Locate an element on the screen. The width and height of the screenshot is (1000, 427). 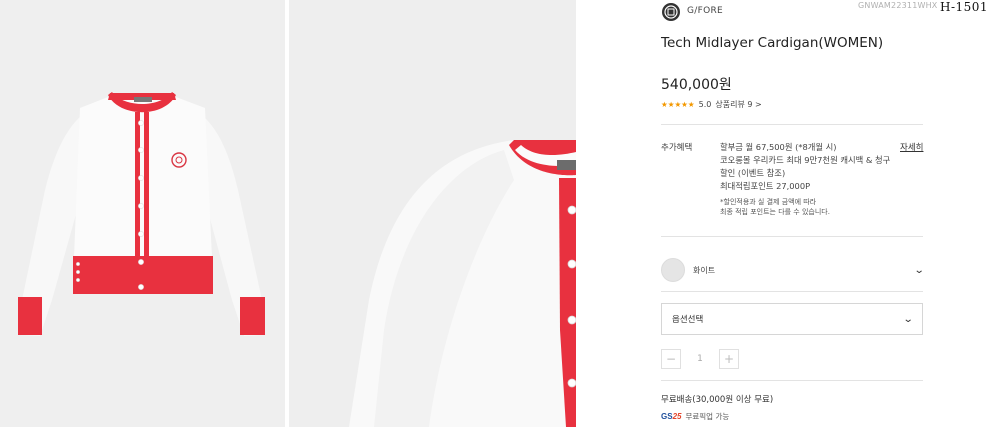
color-option-row: 화이트 ⌄ is located at coordinates (792, 270).